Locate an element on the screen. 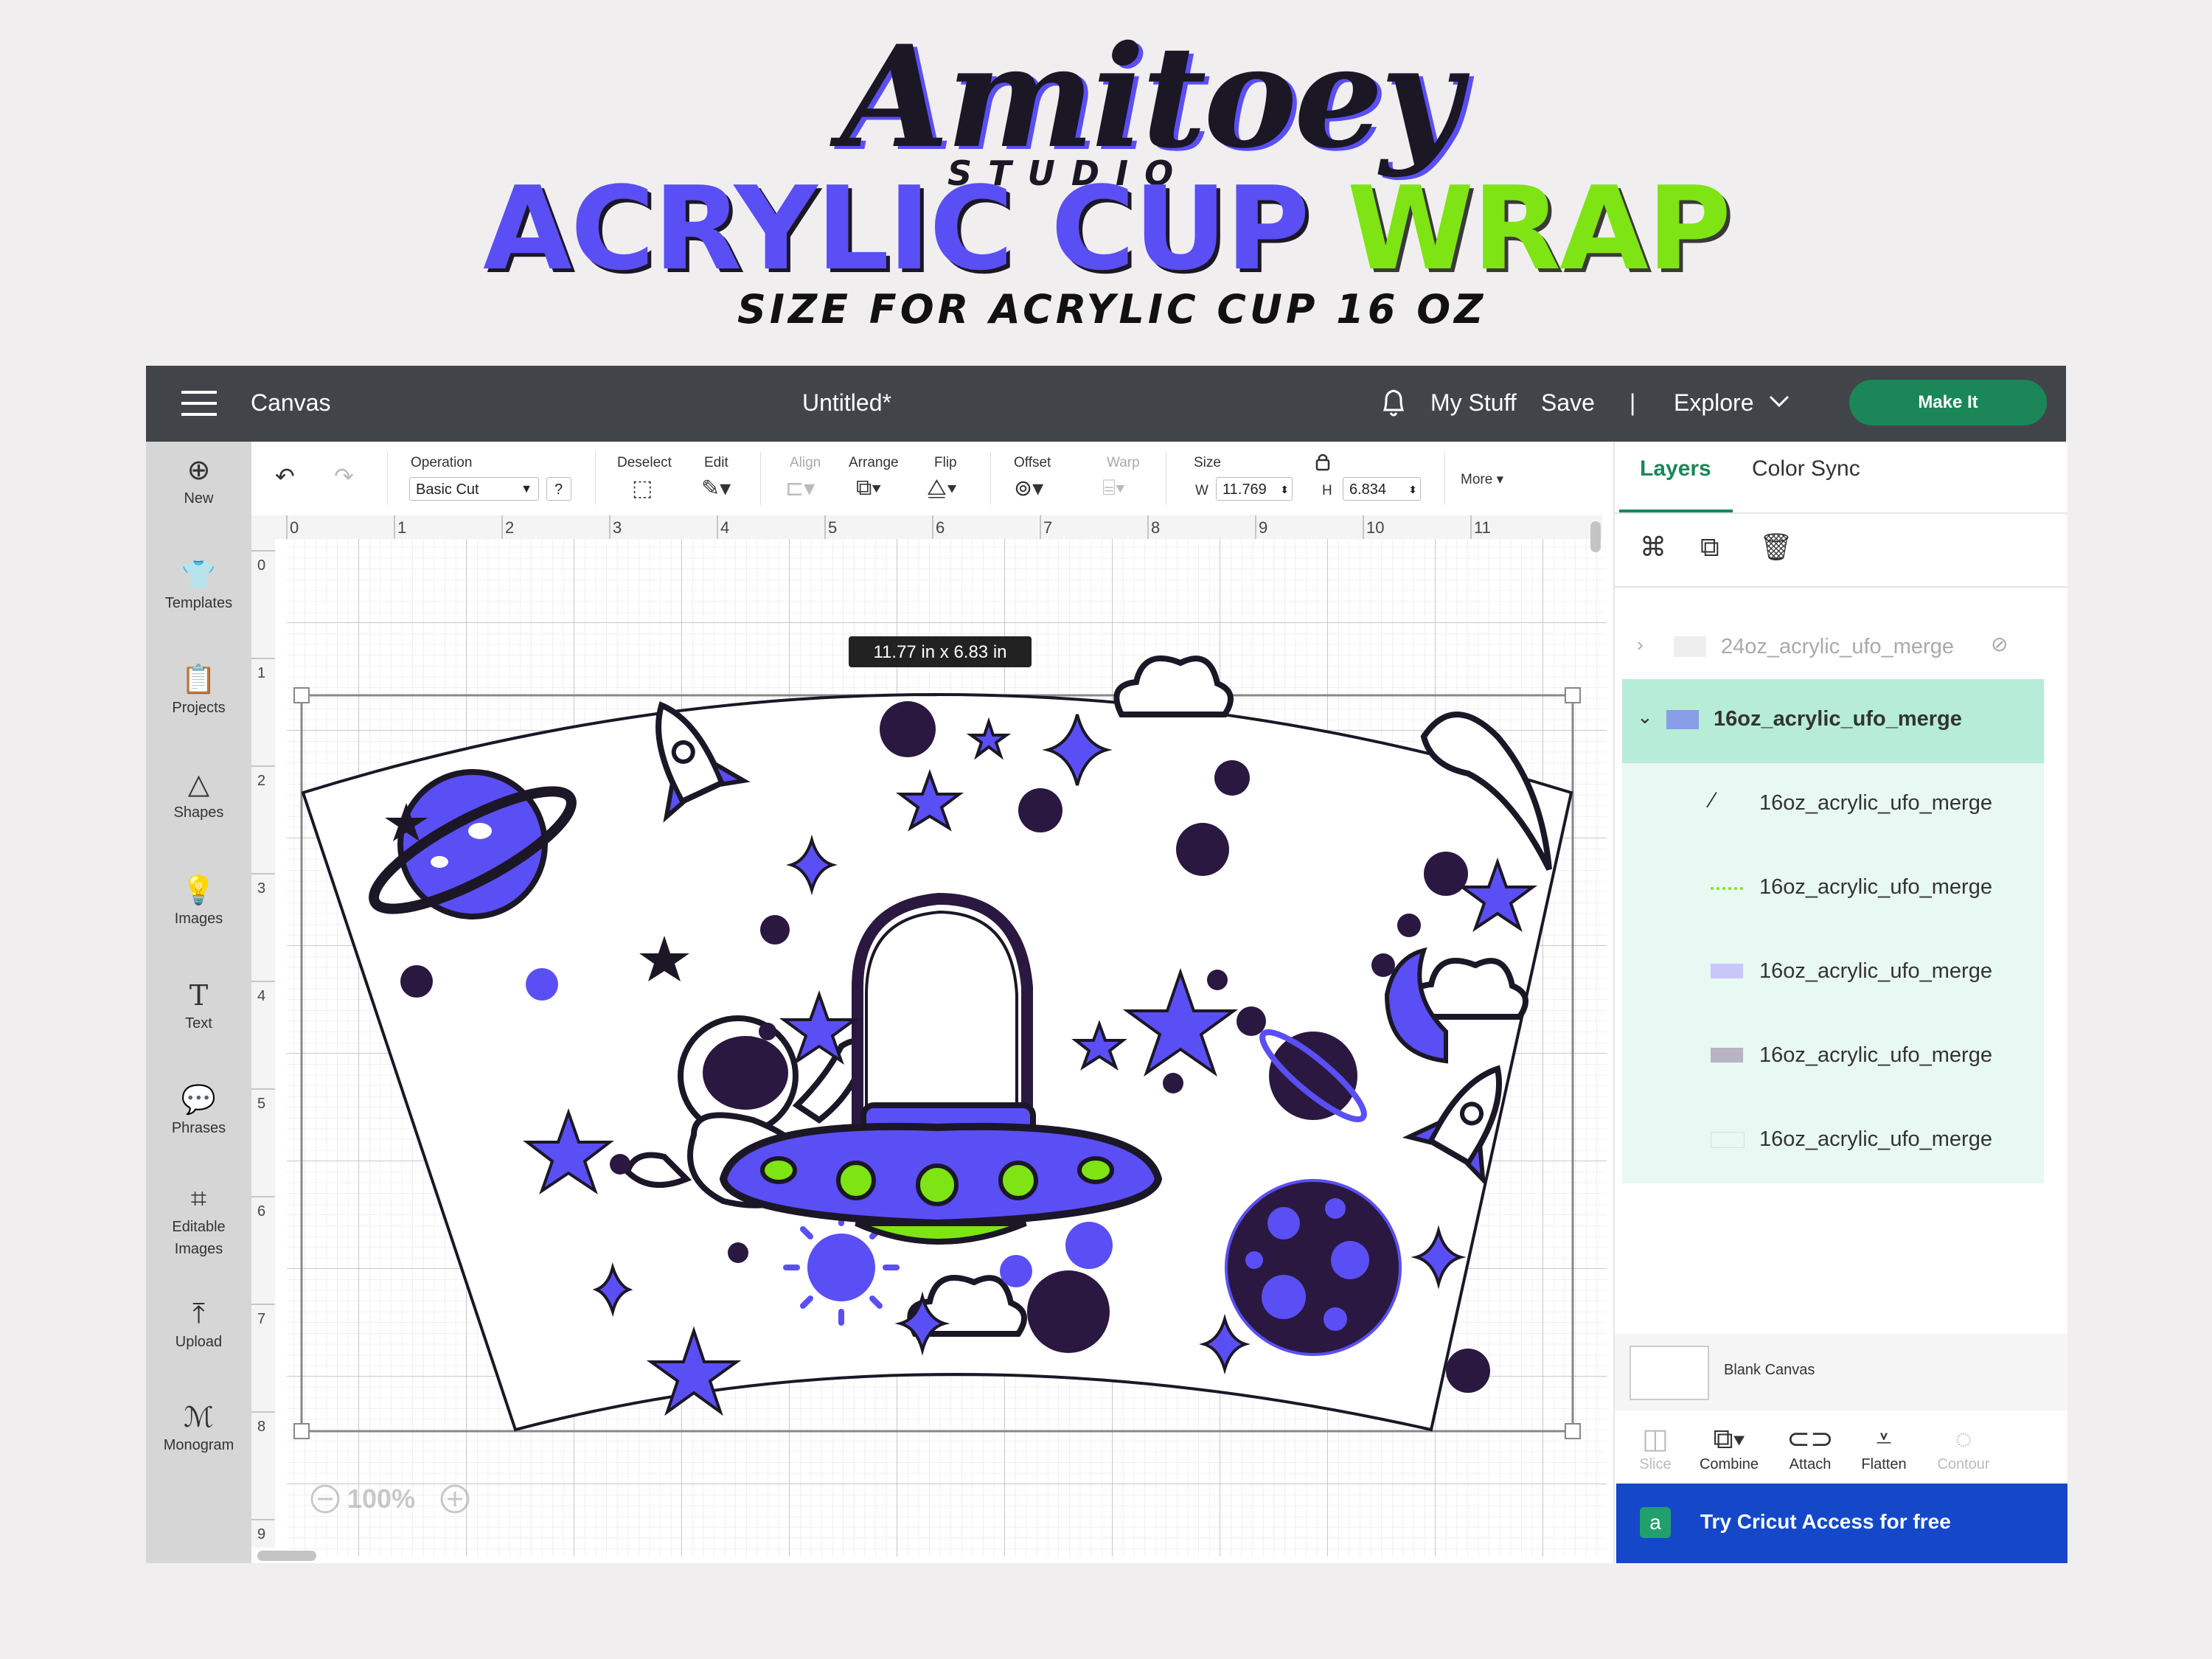  nav-upload: ⤒ Upload is located at coordinates (198, 1325).